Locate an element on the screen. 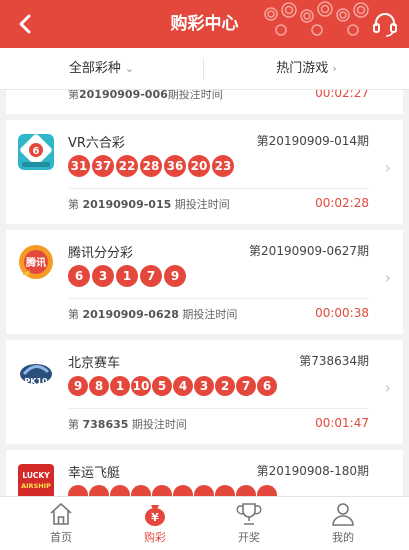  result-ball: 28 is located at coordinates (151, 166).